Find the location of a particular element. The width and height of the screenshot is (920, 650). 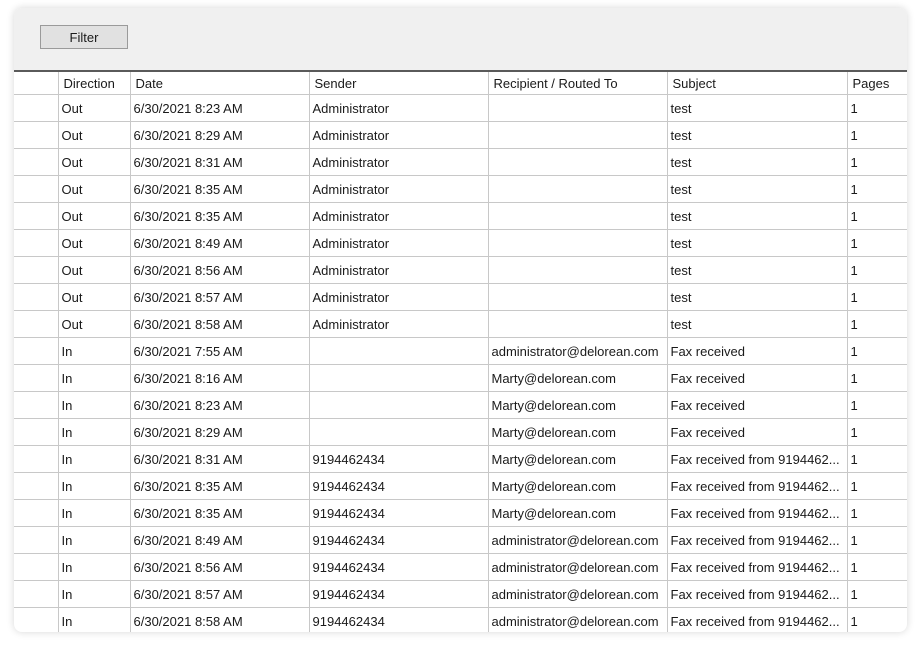

column-header-date: Date is located at coordinates (220, 83).